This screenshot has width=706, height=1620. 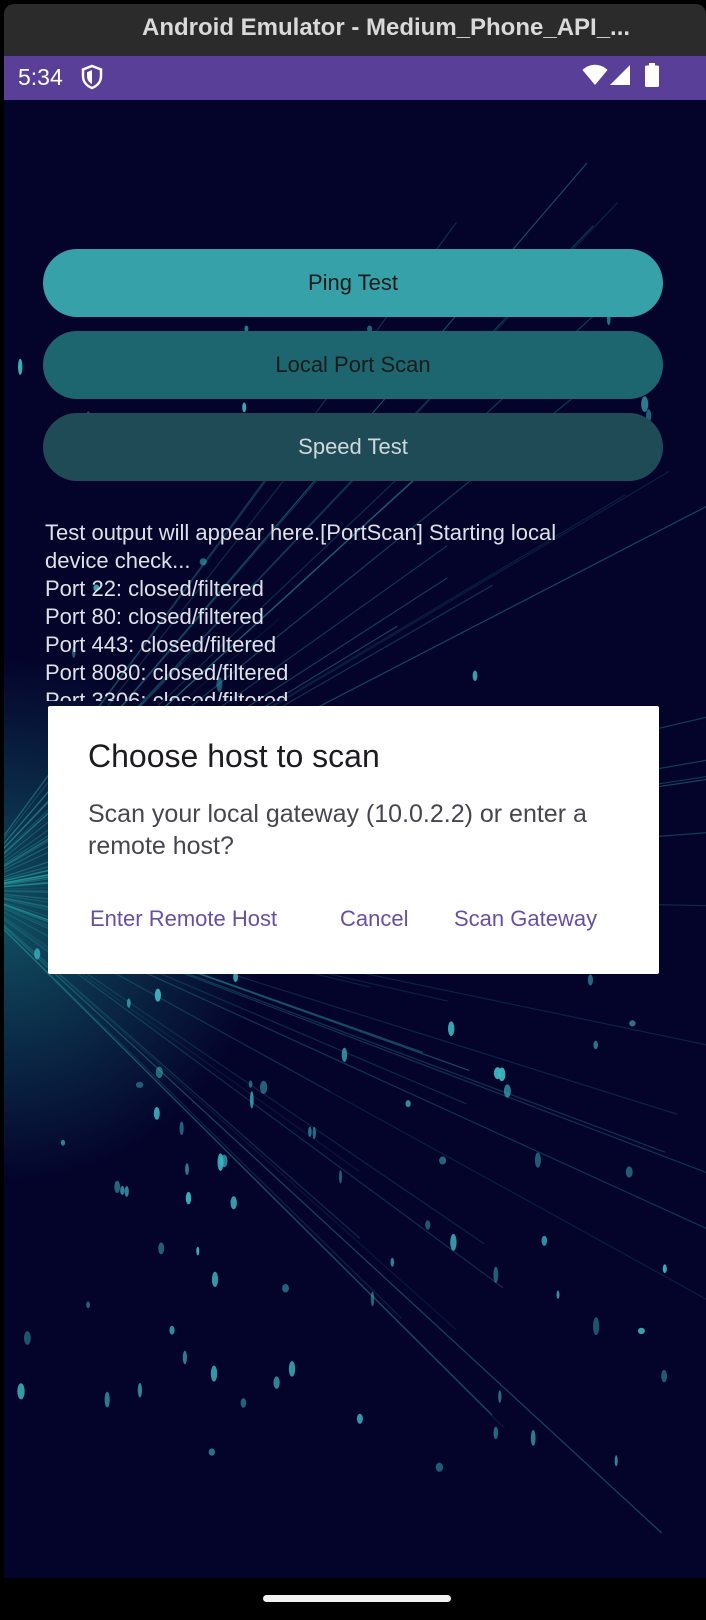 I want to click on speed-test-label: Speed Test, so click(x=353, y=446).